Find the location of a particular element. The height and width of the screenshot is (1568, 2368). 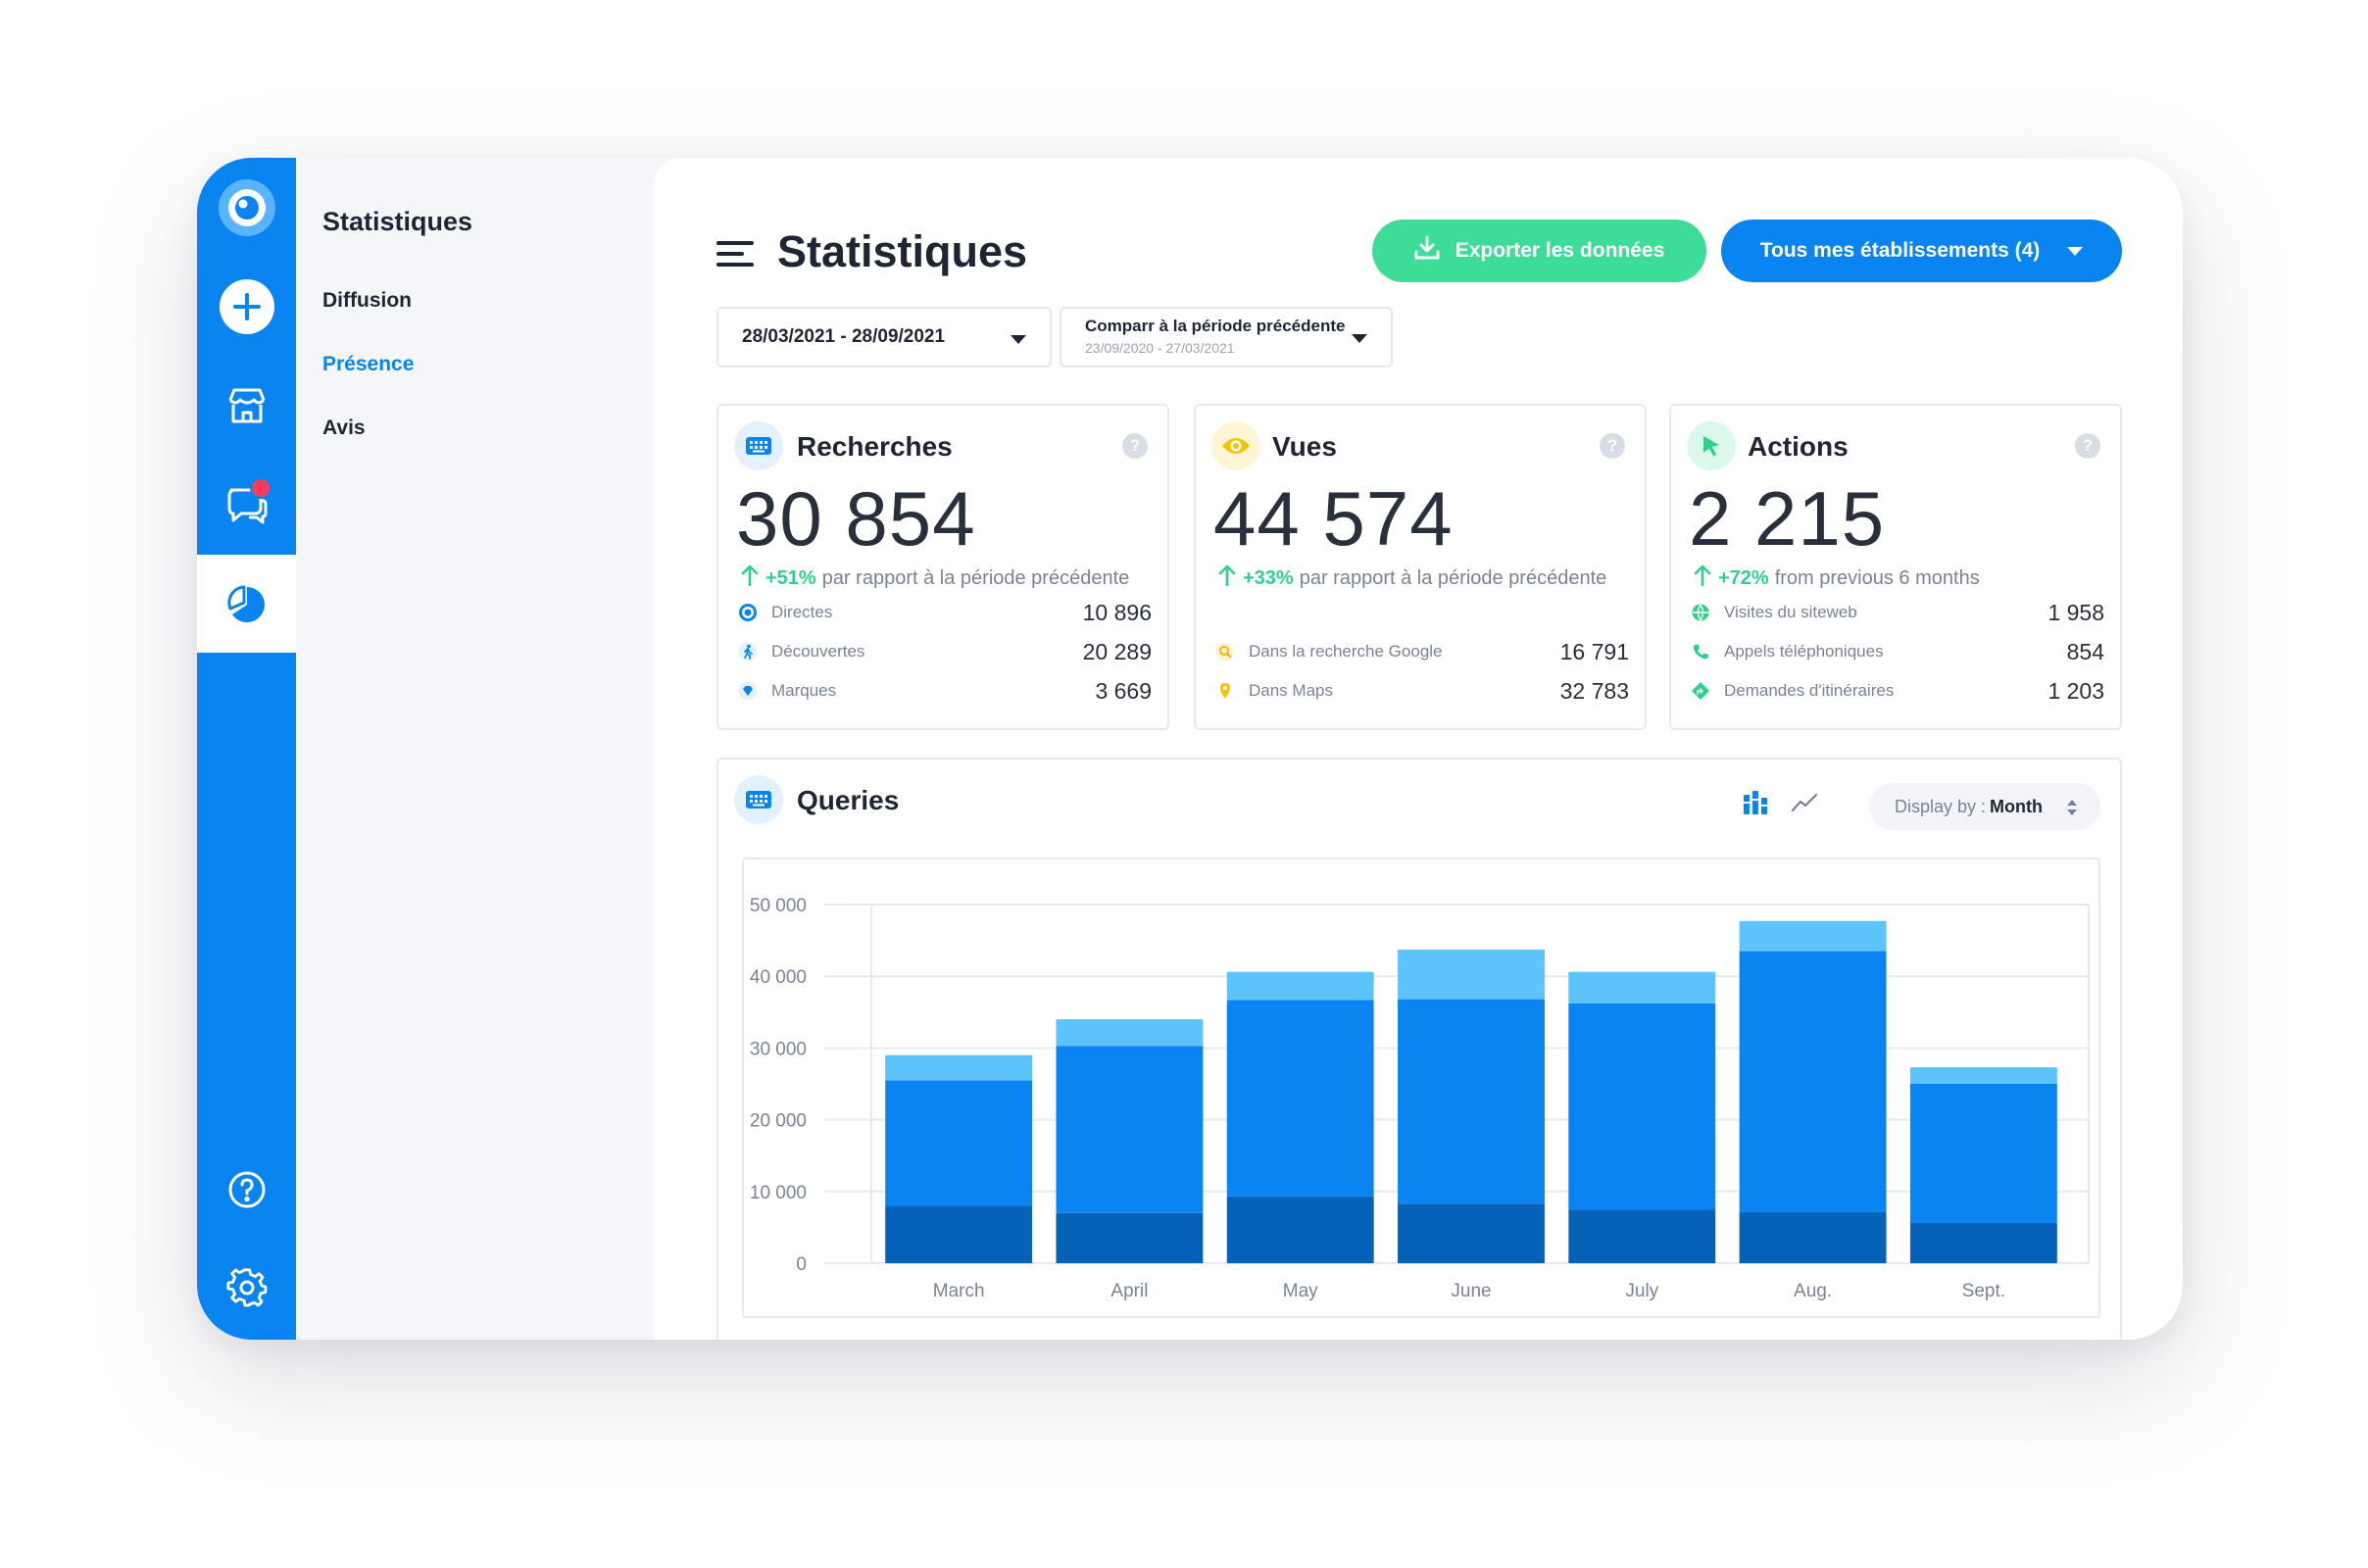

date-range-value: 28/03/2021 - 28/09/2021 is located at coordinates (844, 336).